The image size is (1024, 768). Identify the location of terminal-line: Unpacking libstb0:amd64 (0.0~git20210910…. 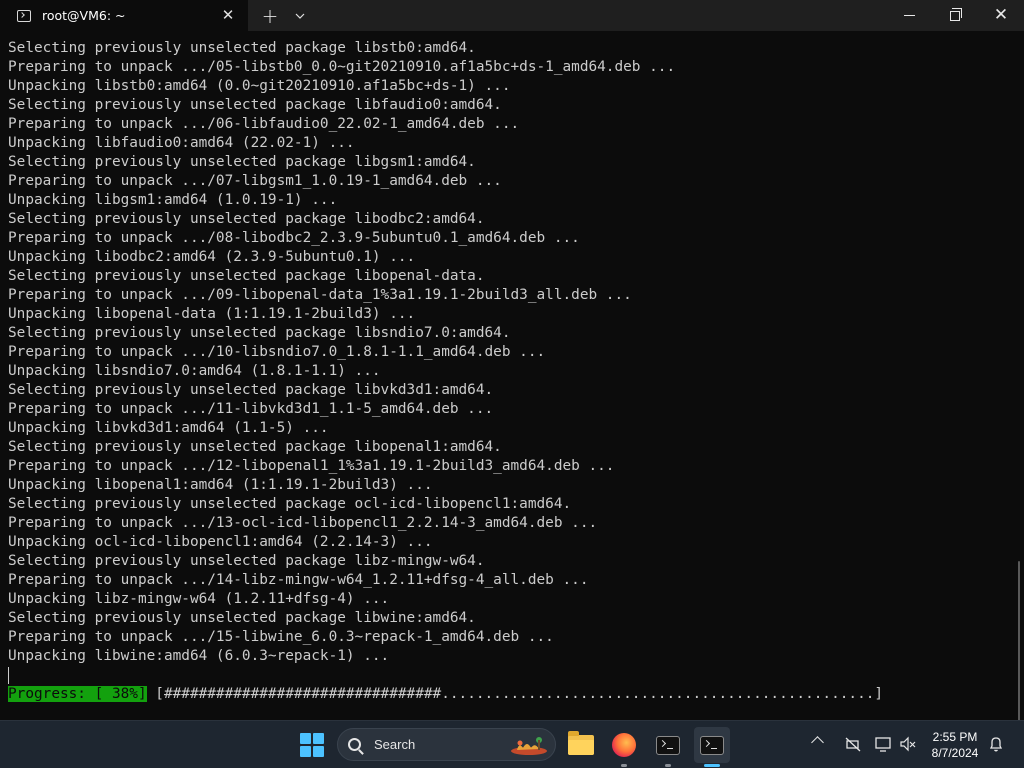
(259, 86).